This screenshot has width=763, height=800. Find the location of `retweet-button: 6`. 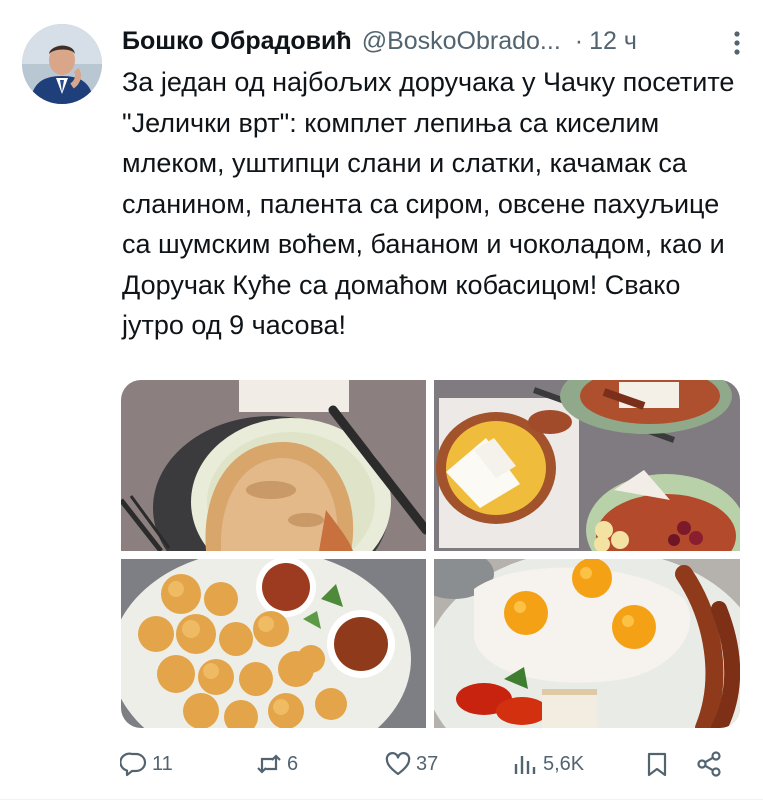

retweet-button: 6 is located at coordinates (276, 764).